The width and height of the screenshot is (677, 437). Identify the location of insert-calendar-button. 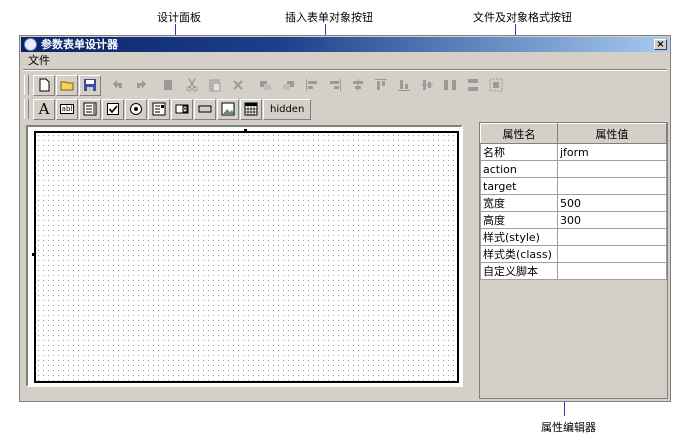
(251, 109).